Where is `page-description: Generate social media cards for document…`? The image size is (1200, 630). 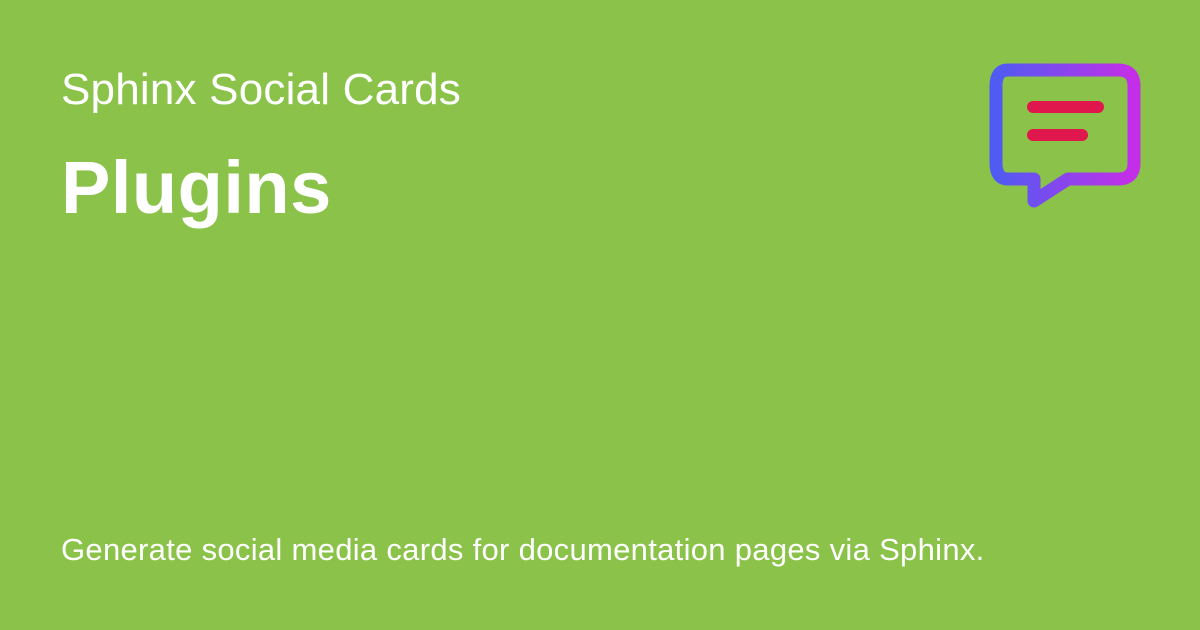 page-description: Generate social media cards for document… is located at coordinates (523, 549).